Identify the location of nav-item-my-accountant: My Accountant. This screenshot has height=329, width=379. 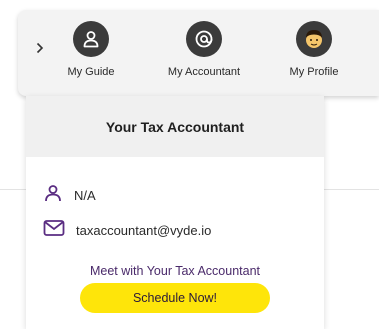
(204, 53).